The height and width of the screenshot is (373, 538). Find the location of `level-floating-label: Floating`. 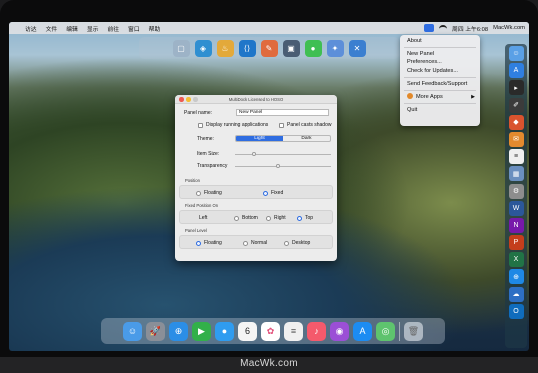

level-floating-label: Floating is located at coordinates (213, 243).